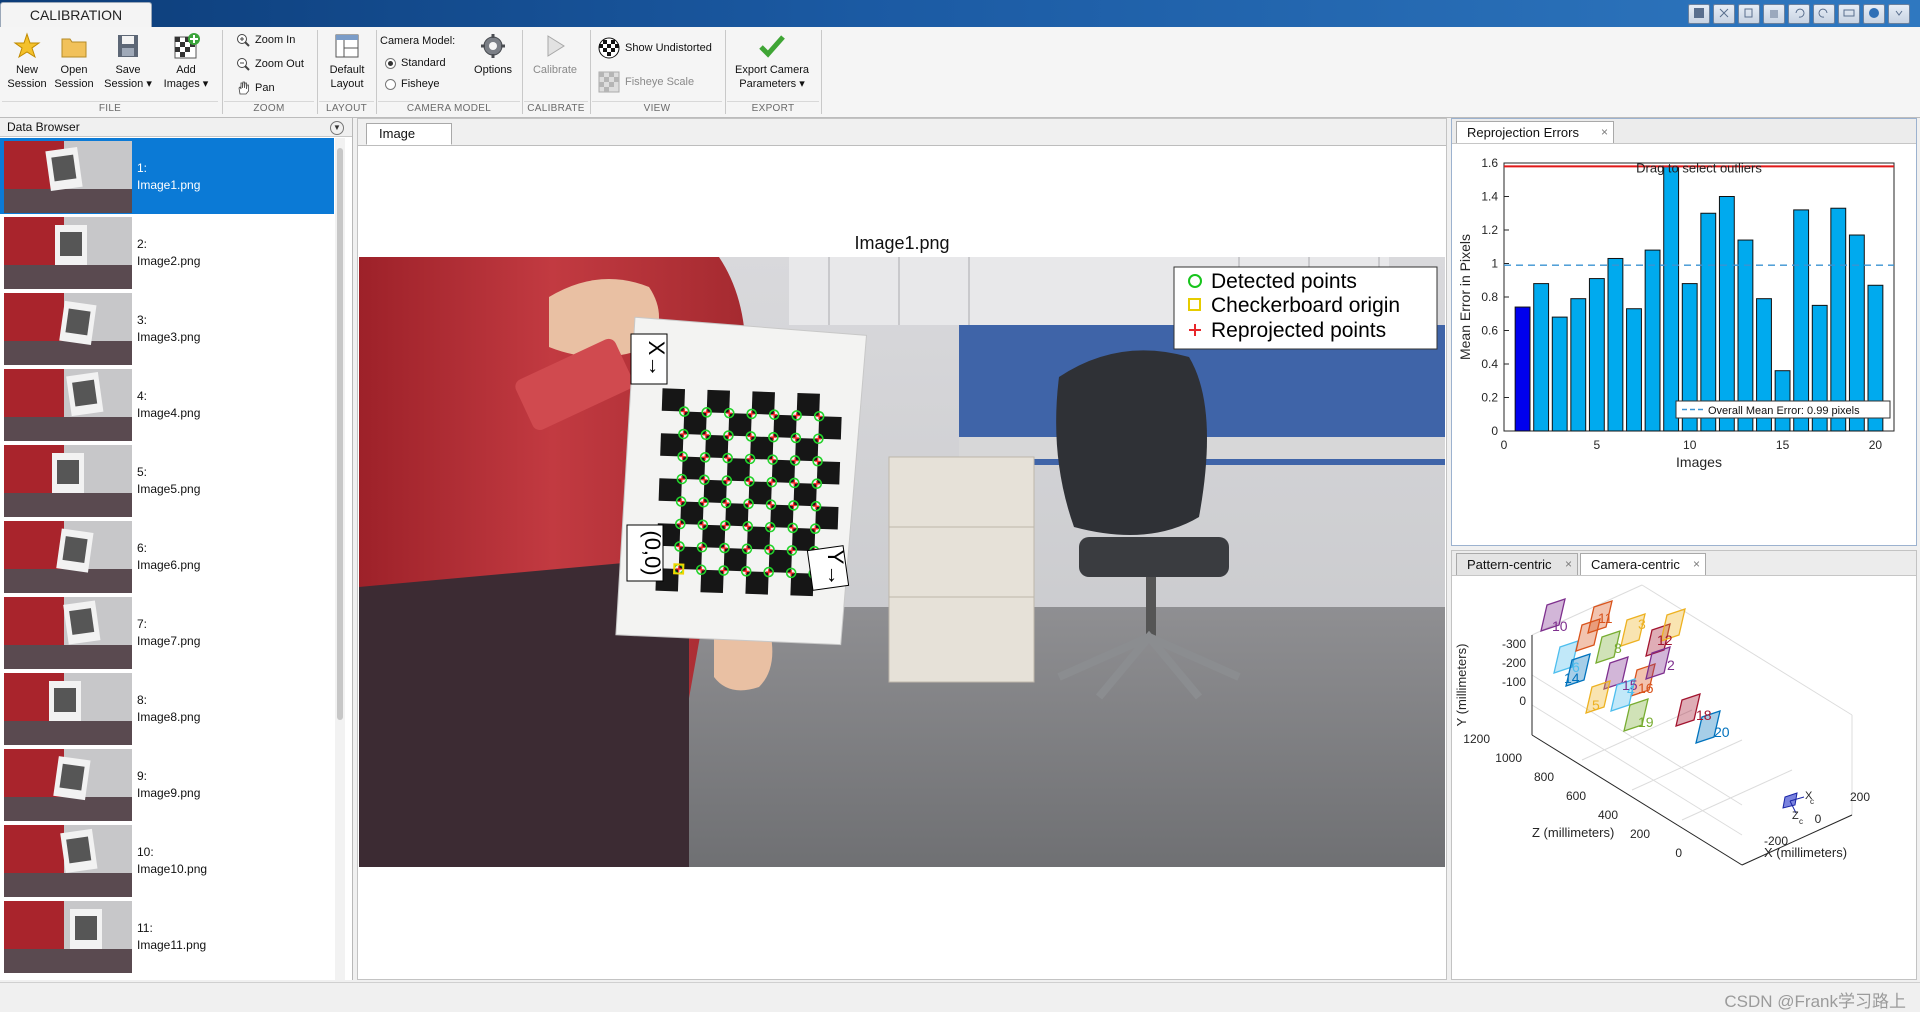  What do you see at coordinates (1774, 14) in the screenshot?
I see `qa-paste-icon` at bounding box center [1774, 14].